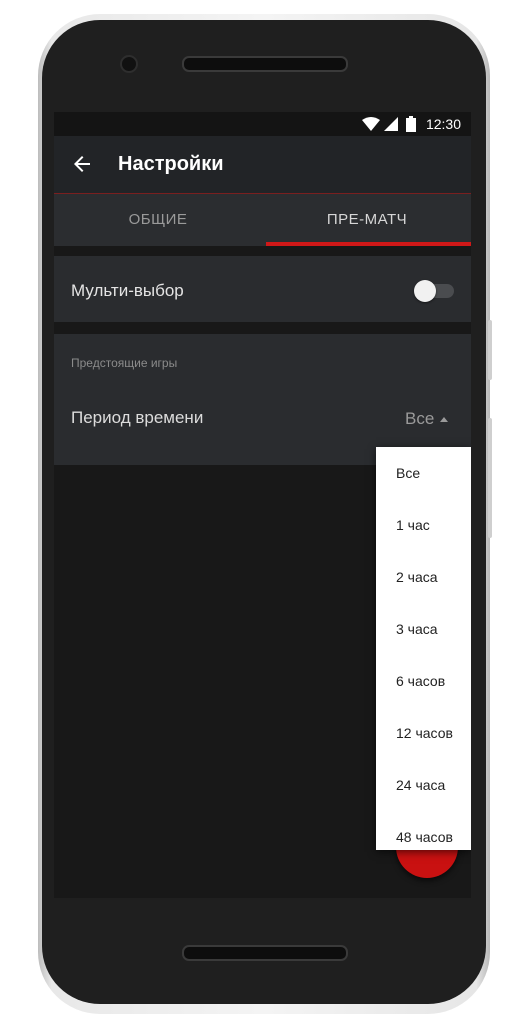  Describe the element at coordinates (262, 399) in the screenshot. I see `upcoming-games-card: Предстоящие игры Период времени Все` at that location.